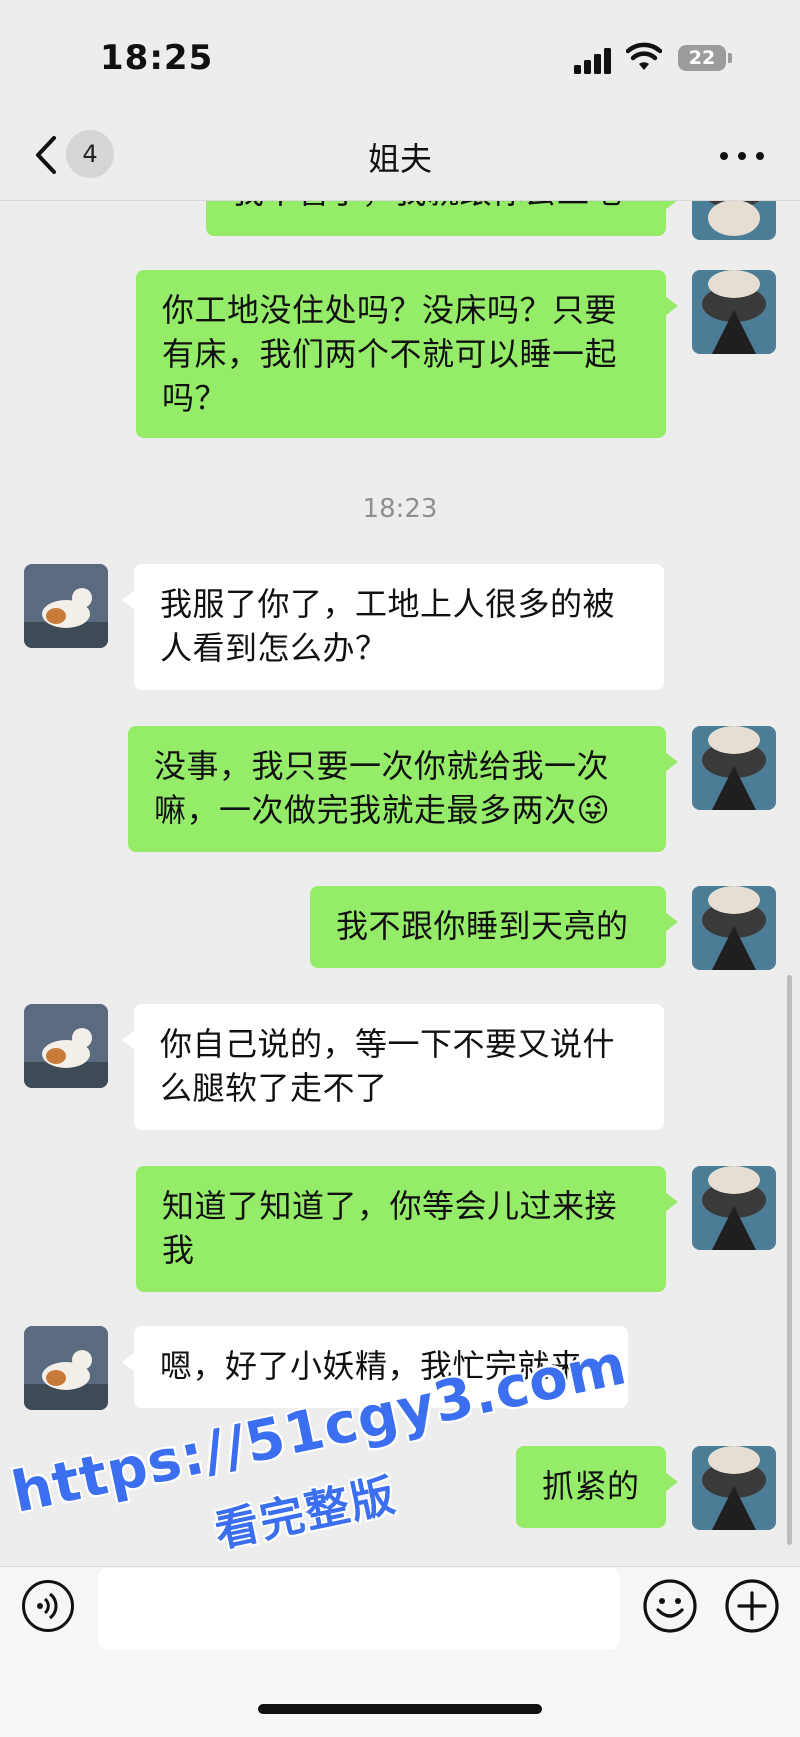 The image size is (800, 1737). I want to click on chat-title: 姐夫, so click(399, 159).